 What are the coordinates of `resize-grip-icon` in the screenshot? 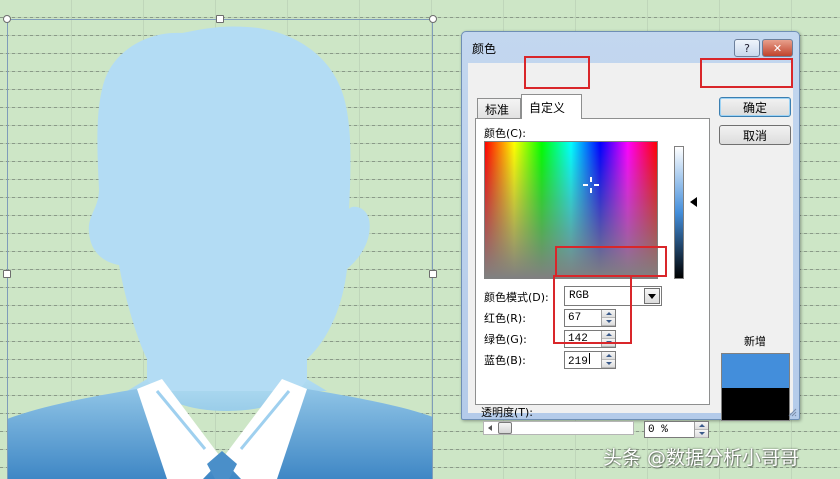 It's located at (792, 412).